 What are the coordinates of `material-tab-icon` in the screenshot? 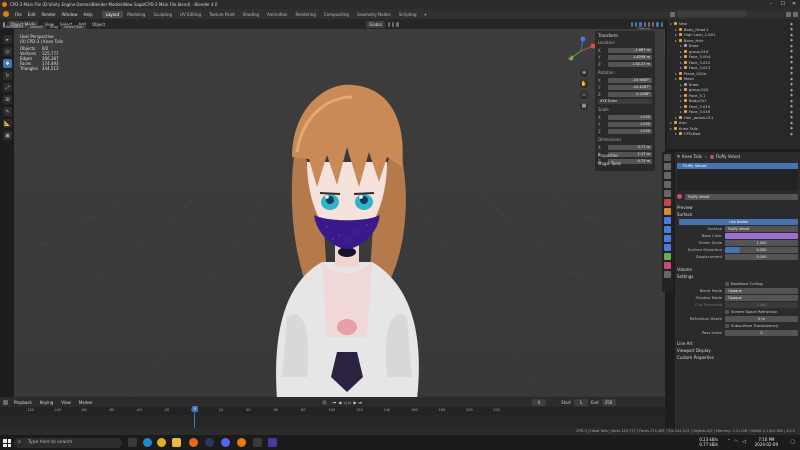 It's located at (667, 265).